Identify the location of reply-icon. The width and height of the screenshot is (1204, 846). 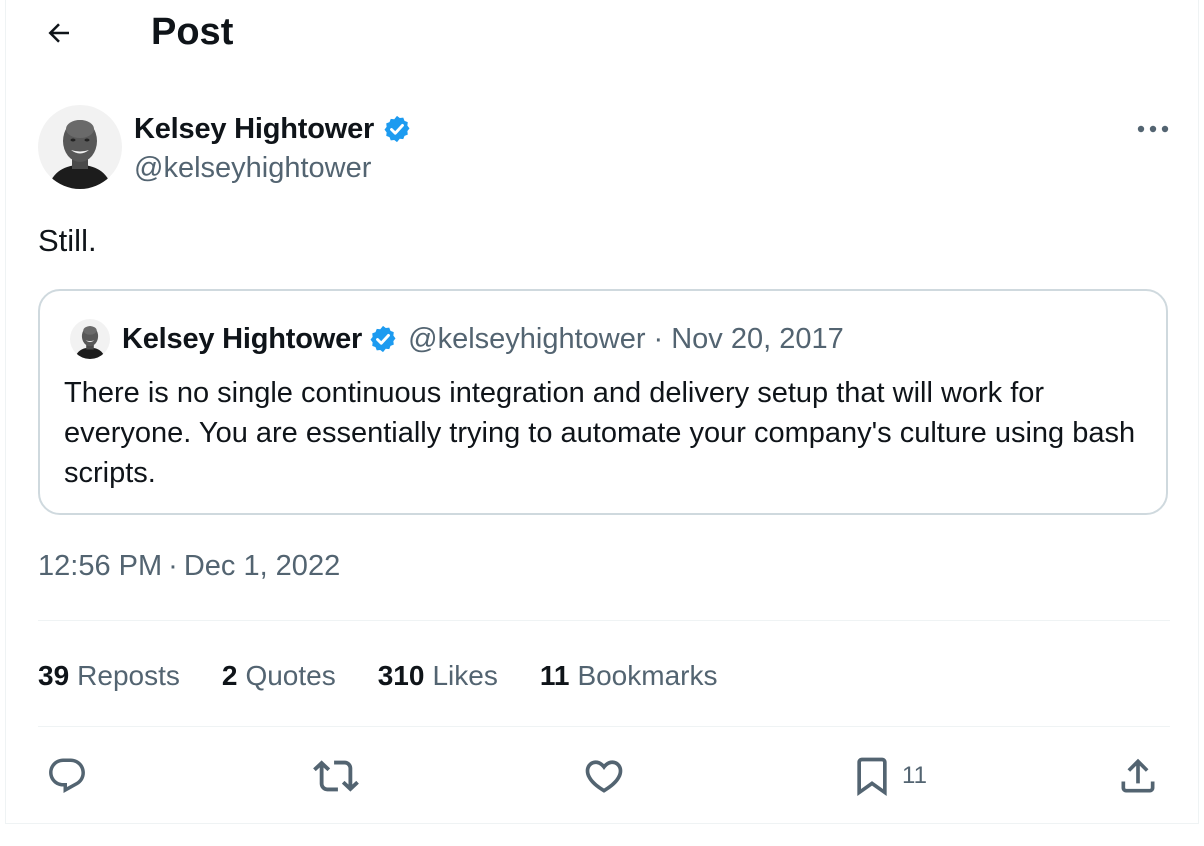
(67, 775).